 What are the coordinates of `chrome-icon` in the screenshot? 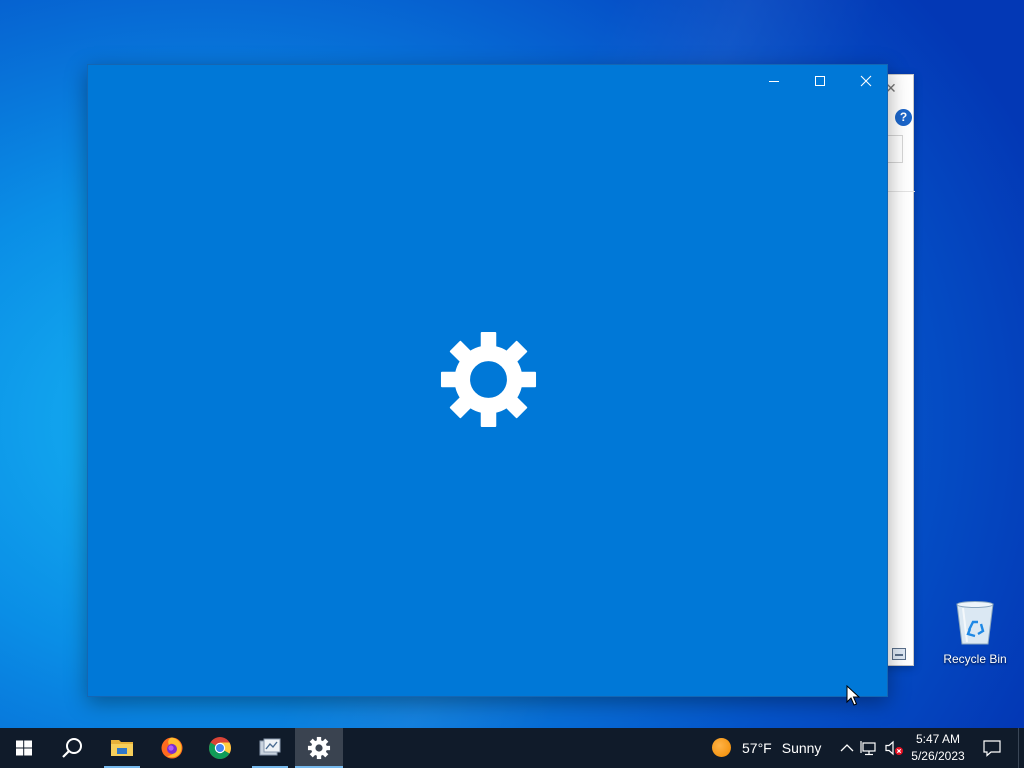 It's located at (219, 748).